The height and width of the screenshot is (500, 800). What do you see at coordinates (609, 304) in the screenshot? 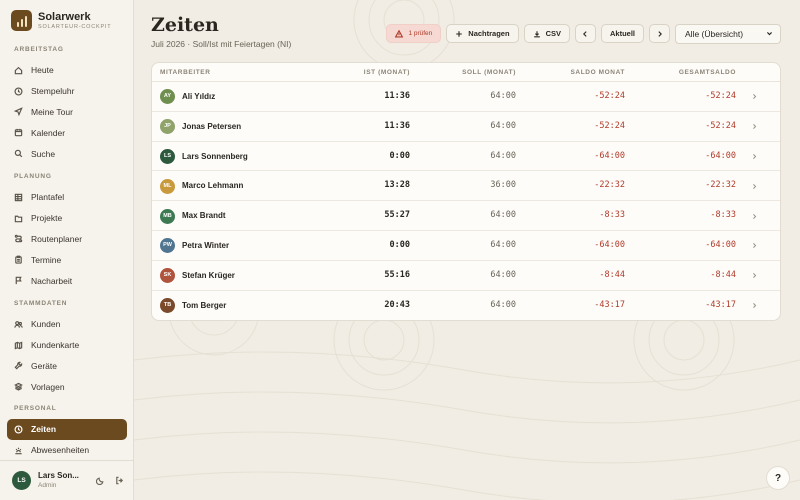
I see `saldo-value: -43:17` at bounding box center [609, 304].